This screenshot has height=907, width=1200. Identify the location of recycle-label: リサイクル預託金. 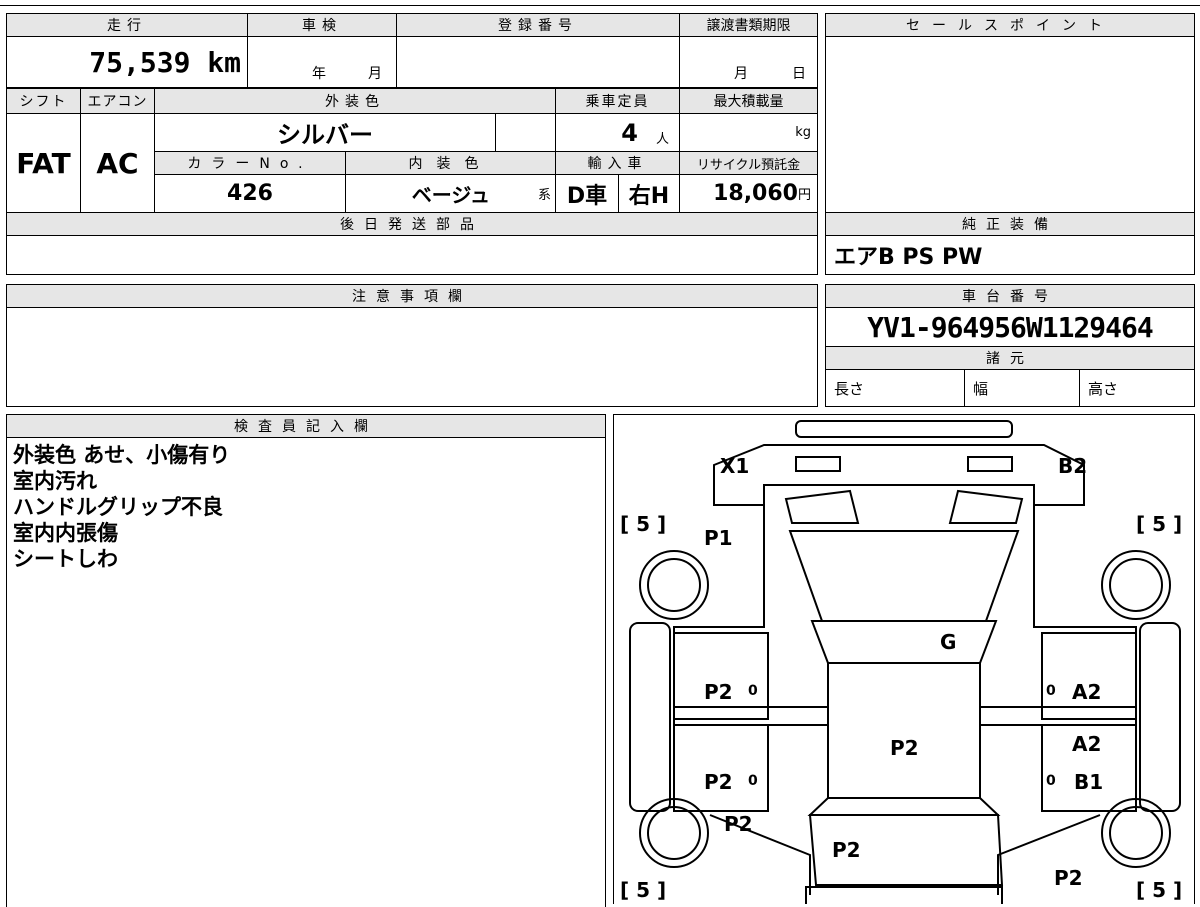
(748, 165).